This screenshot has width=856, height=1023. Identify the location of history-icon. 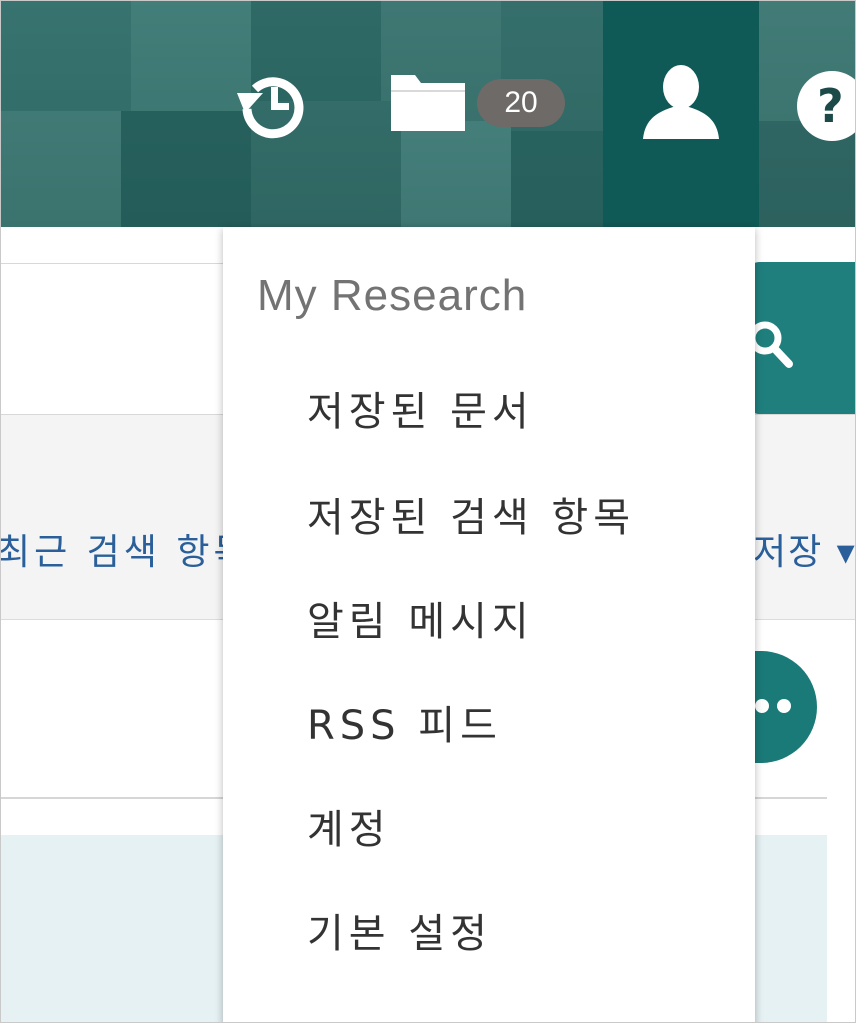
(270, 108).